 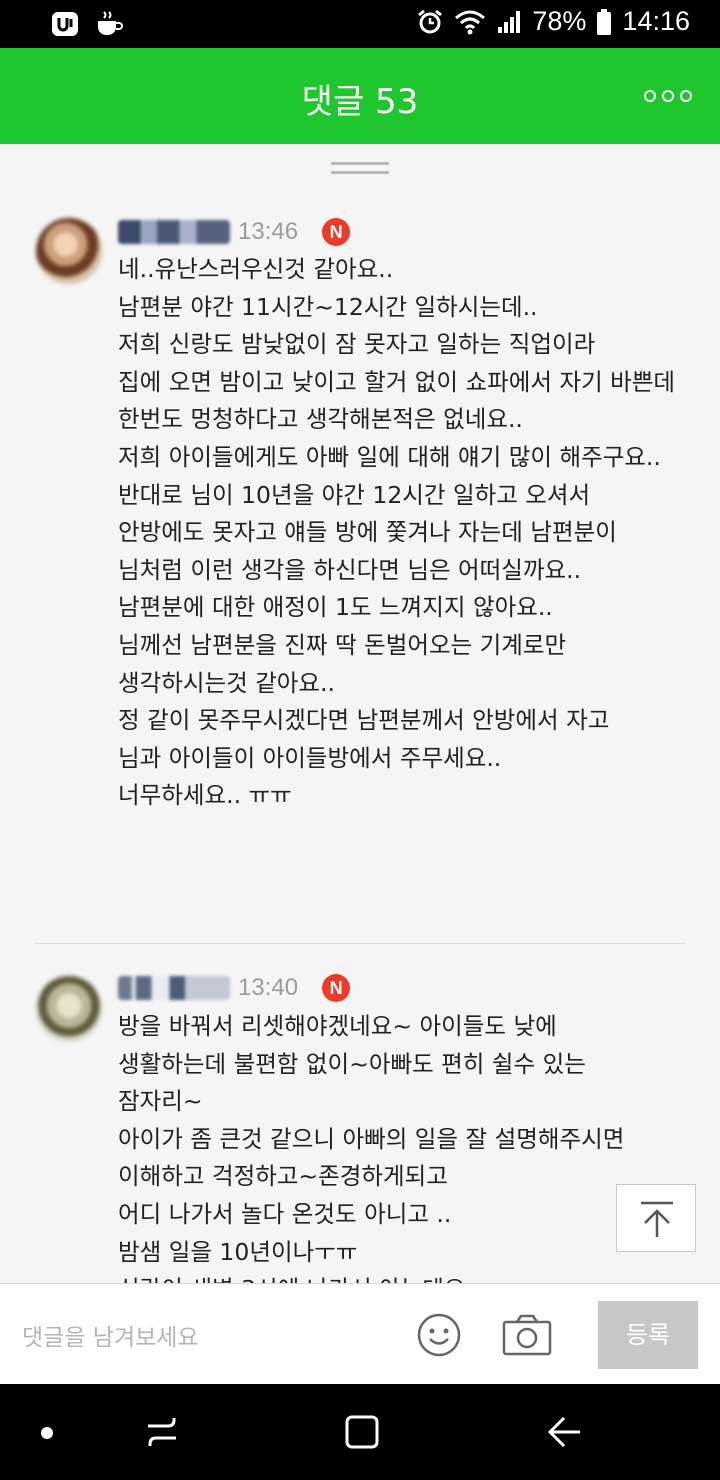 I want to click on drag-handle, so click(x=360, y=169).